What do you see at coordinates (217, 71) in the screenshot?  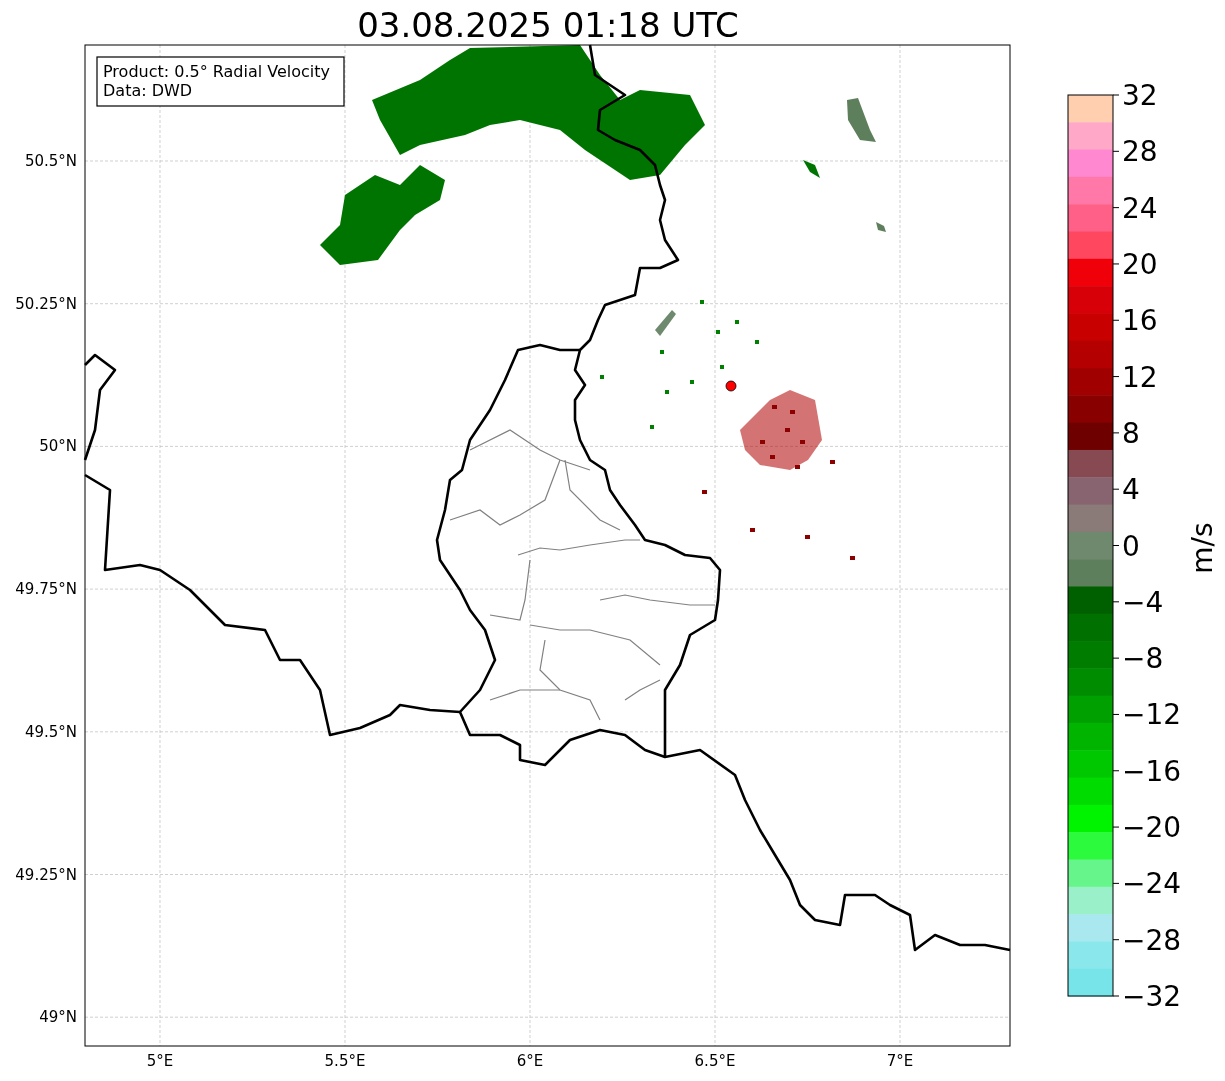 I see `info-text: Product: 0.5° Radial Velocity` at bounding box center [217, 71].